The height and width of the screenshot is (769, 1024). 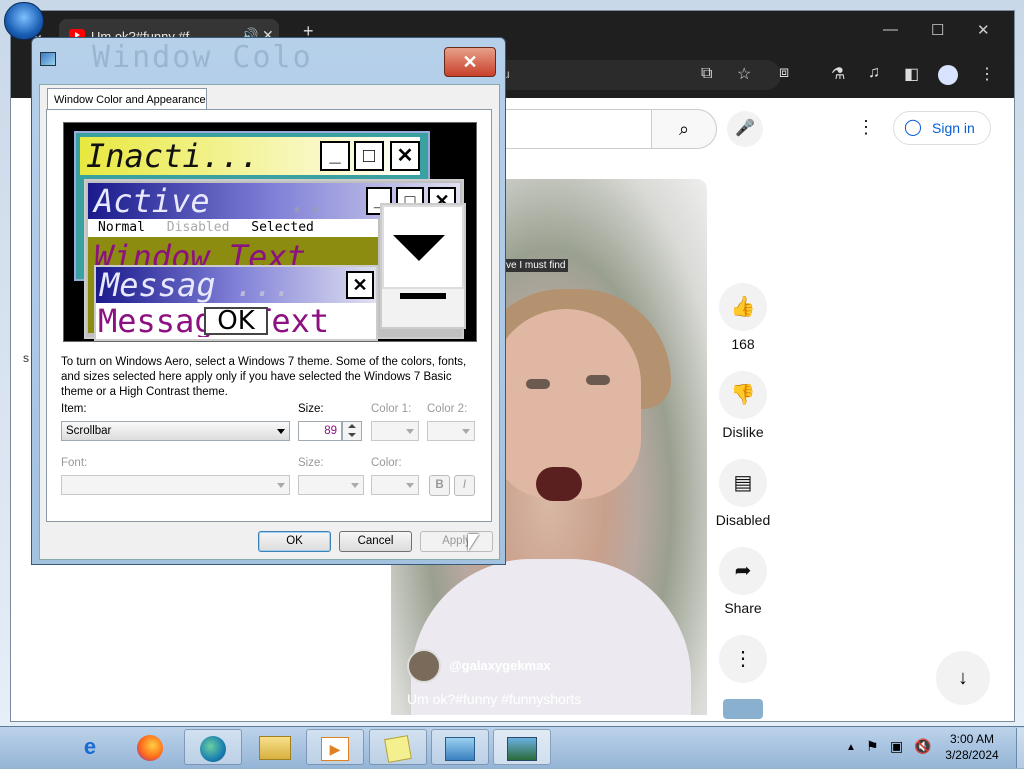 What do you see at coordinates (127, 99) in the screenshot?
I see `tab-window-color: Window Color and Appearance` at bounding box center [127, 99].